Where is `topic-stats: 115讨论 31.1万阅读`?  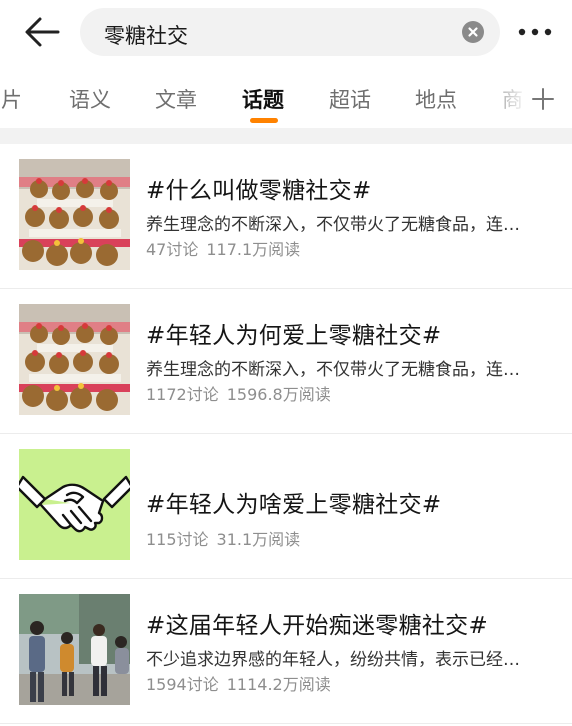 topic-stats: 115讨论 31.1万阅读 is located at coordinates (223, 538).